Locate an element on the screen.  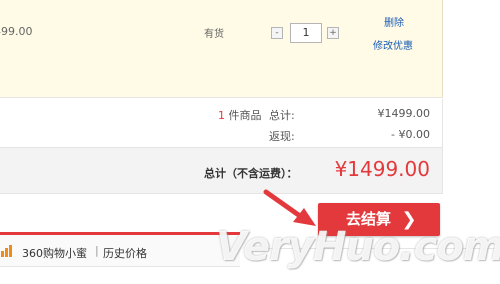
total-value: ¥1499.00 is located at coordinates (382, 169).